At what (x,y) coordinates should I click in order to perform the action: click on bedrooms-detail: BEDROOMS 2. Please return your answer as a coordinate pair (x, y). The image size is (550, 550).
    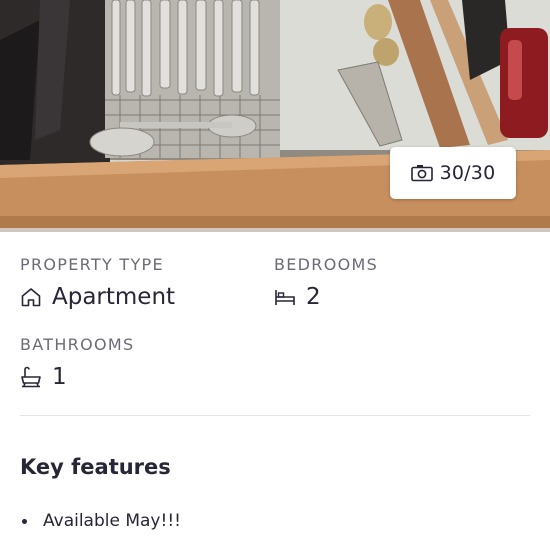
    Looking at the image, I should click on (326, 283).